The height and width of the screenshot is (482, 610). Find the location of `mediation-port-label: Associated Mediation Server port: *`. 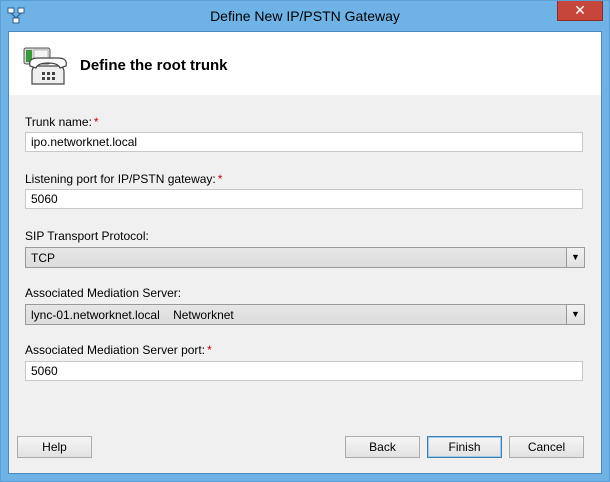

mediation-port-label: Associated Mediation Server port: * is located at coordinates (118, 350).